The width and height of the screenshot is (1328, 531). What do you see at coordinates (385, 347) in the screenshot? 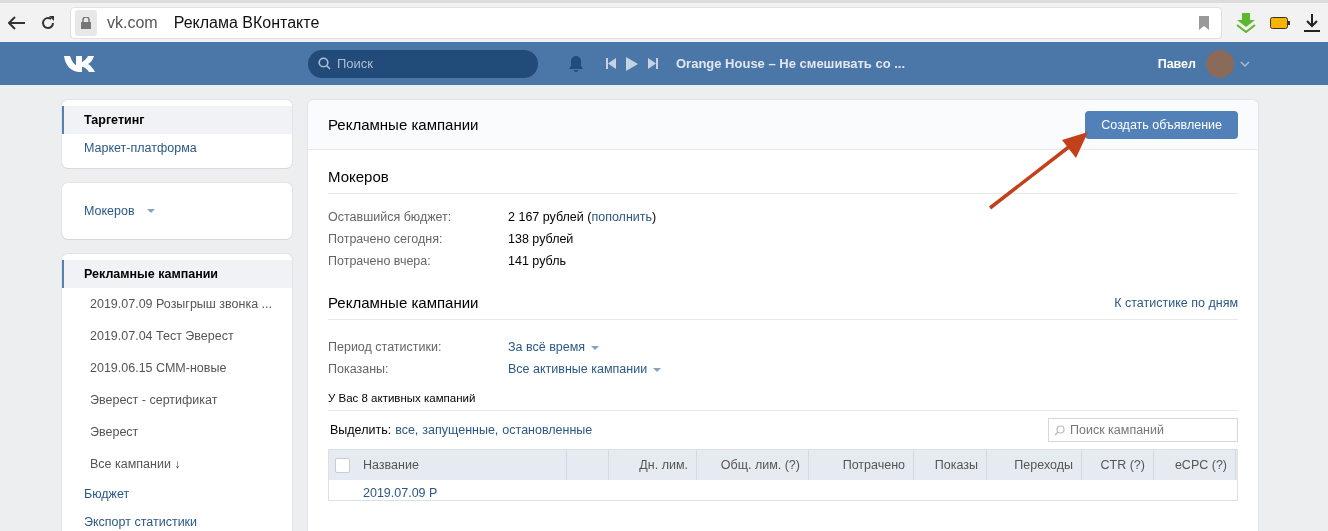
I see `filter-label: Период статистики:` at bounding box center [385, 347].